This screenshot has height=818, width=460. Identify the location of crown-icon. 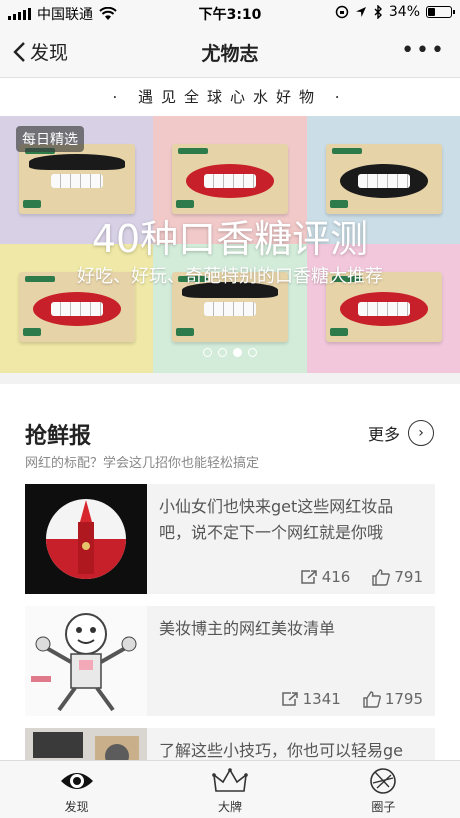
(230, 780).